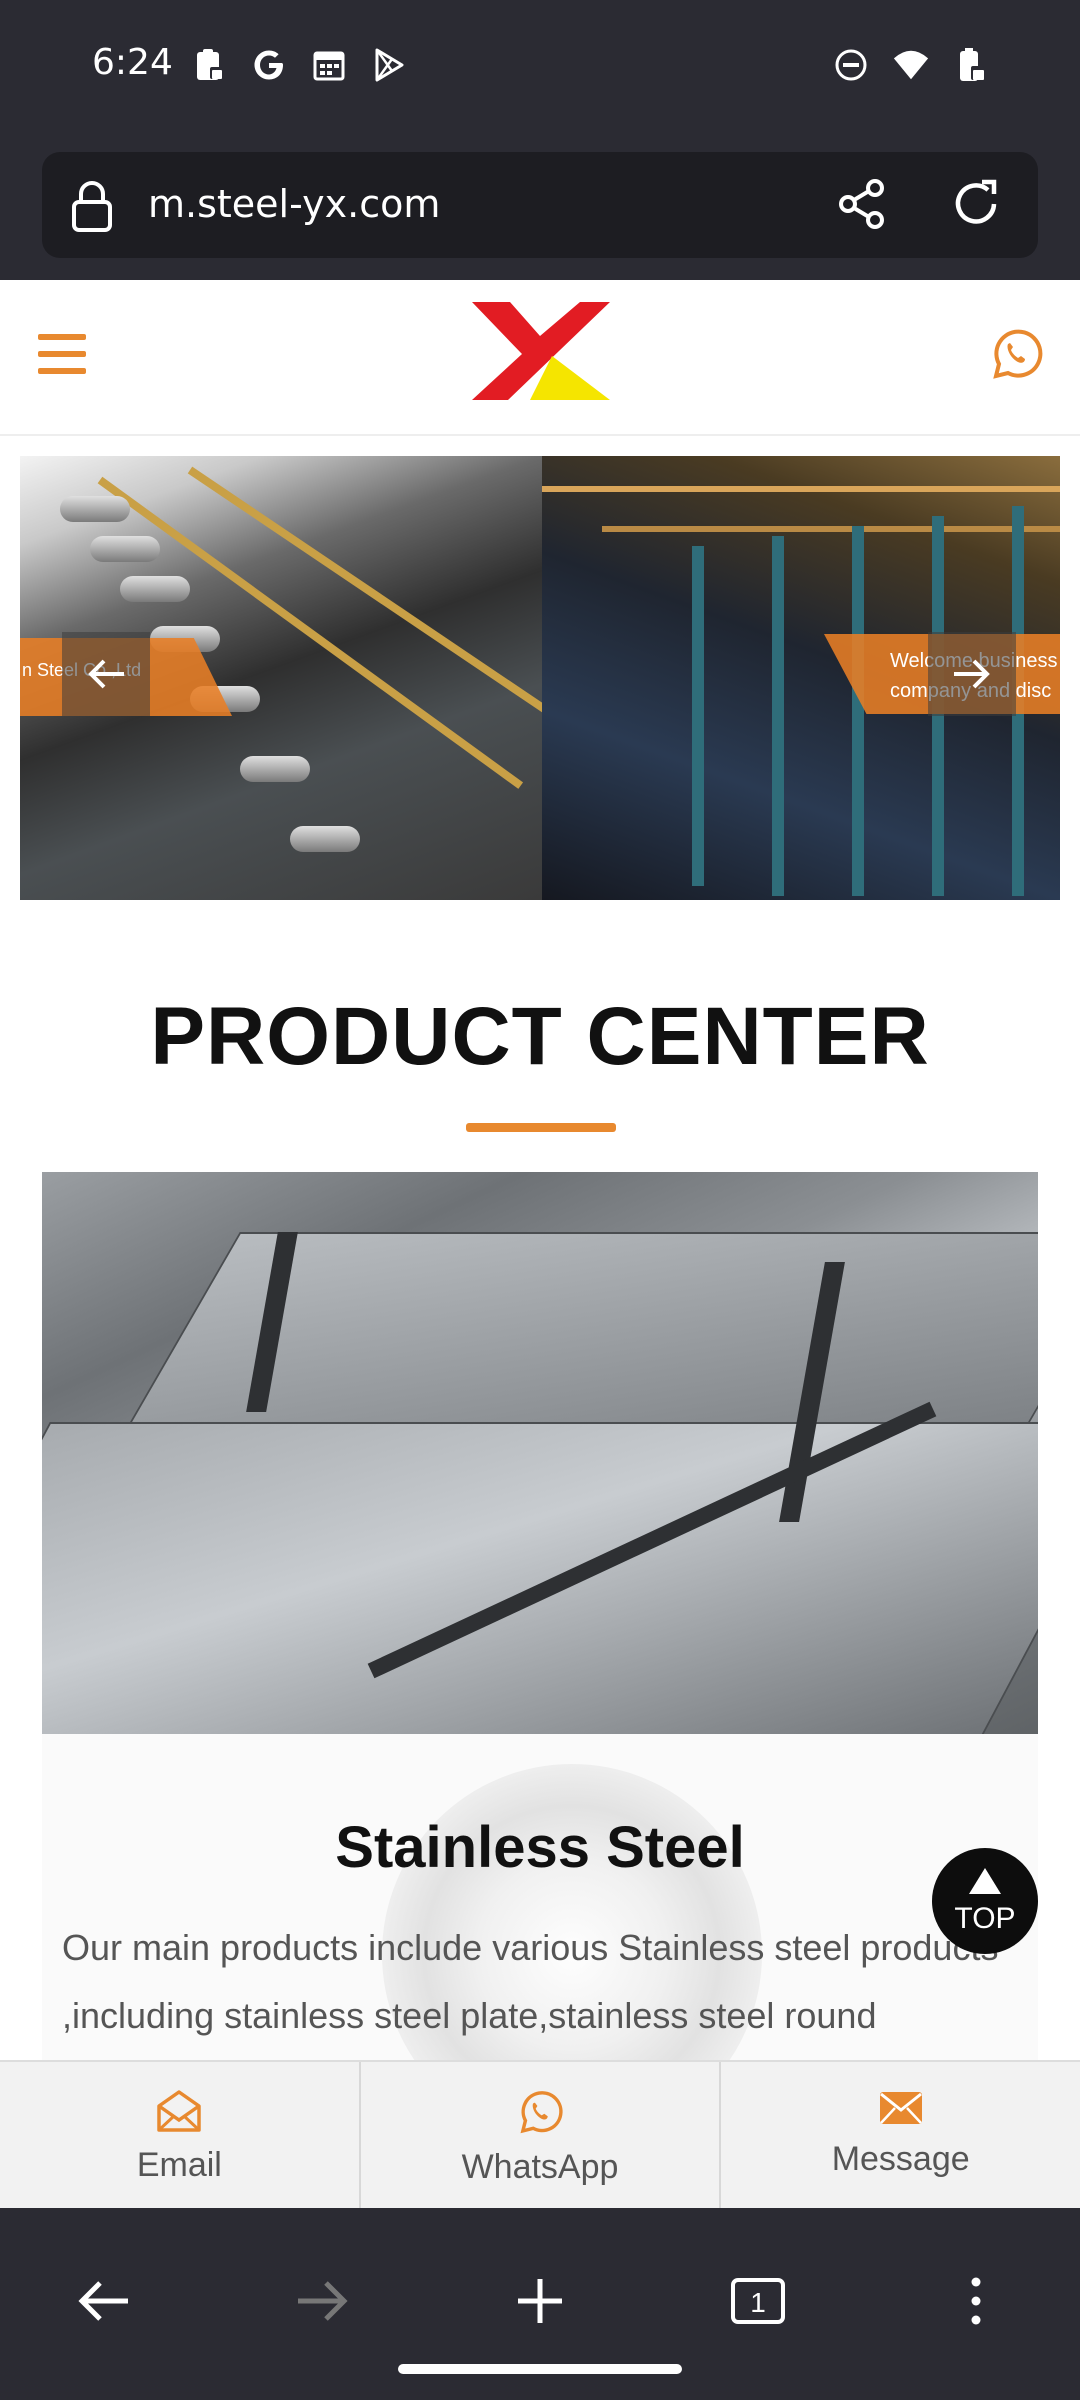 This screenshot has width=1080, height=2400. I want to click on svg-text: 1, so click(758, 2302).